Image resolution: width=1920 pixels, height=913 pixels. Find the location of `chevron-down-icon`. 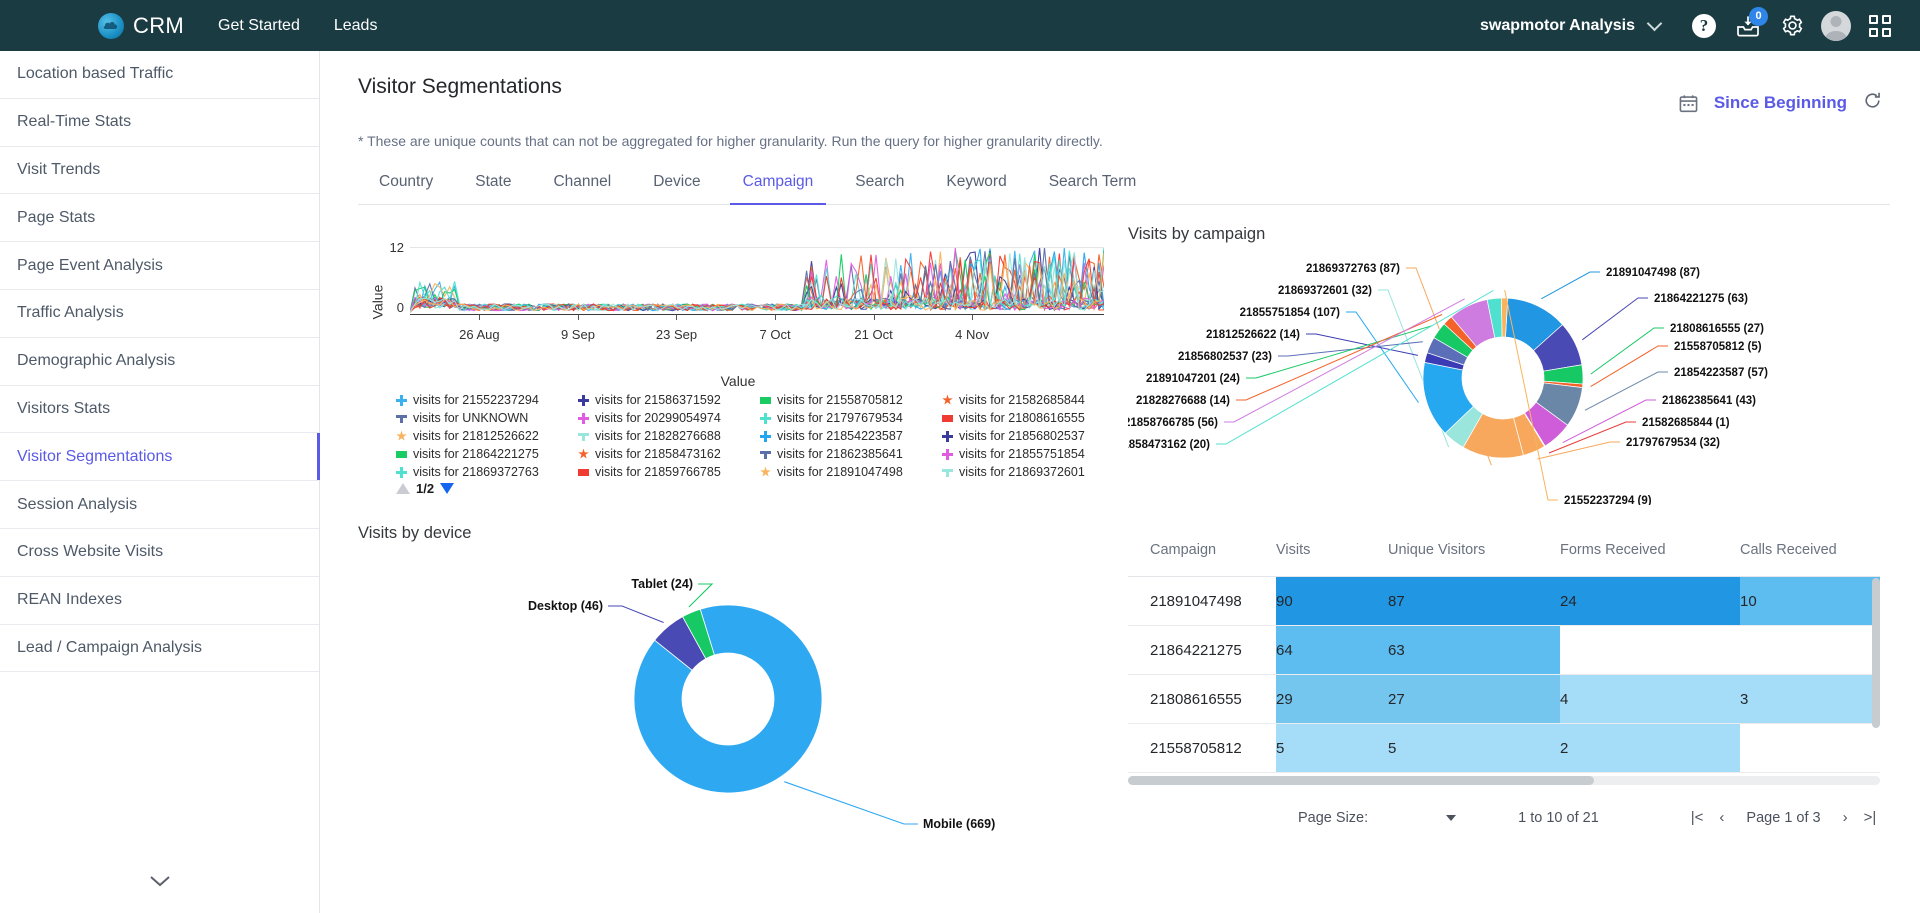

chevron-down-icon is located at coordinates (1654, 23).